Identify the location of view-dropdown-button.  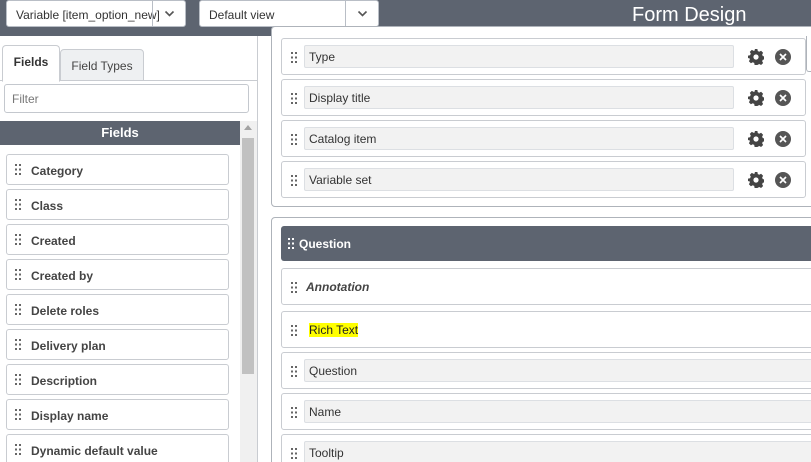
(361, 13).